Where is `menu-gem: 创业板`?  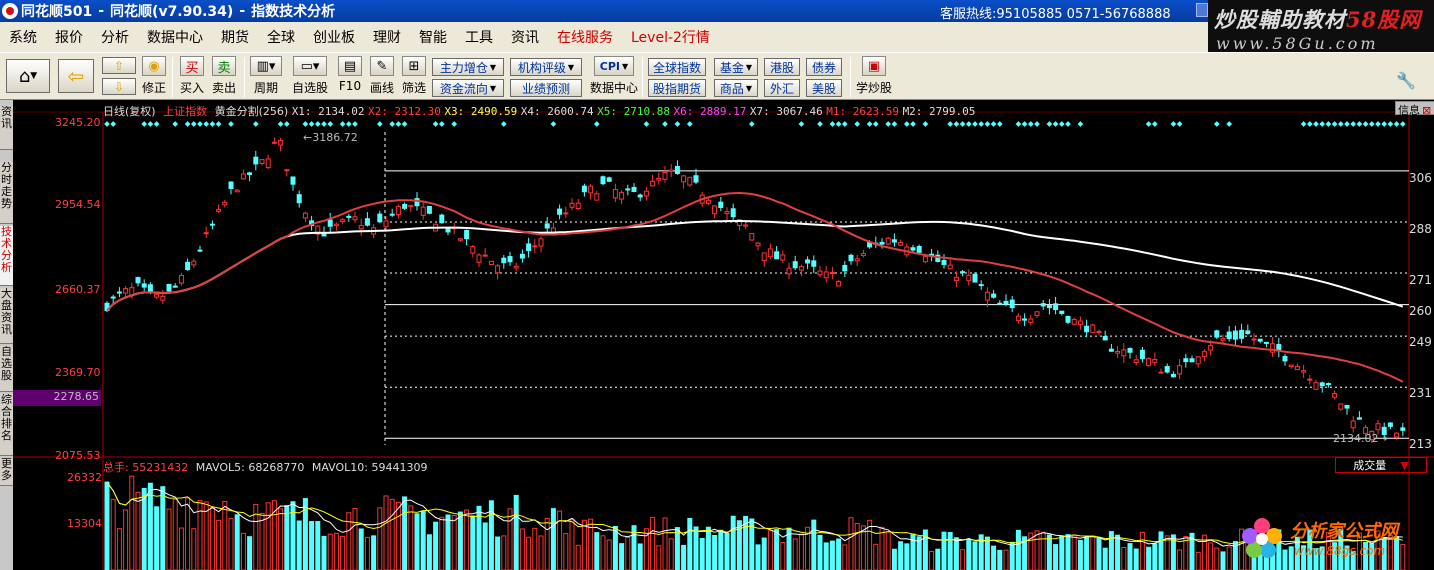
menu-gem: 创业板 is located at coordinates (334, 37).